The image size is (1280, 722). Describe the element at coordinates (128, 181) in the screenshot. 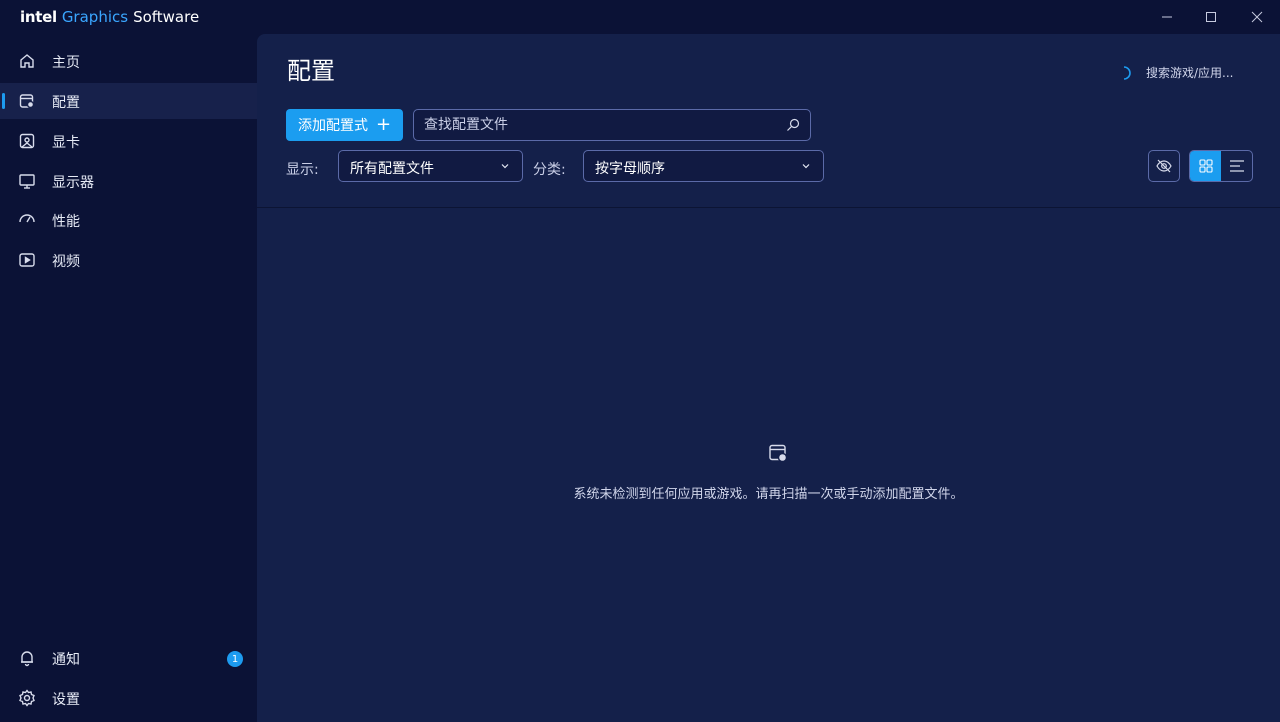

I see `sidebar-item-display: 显示器` at that location.